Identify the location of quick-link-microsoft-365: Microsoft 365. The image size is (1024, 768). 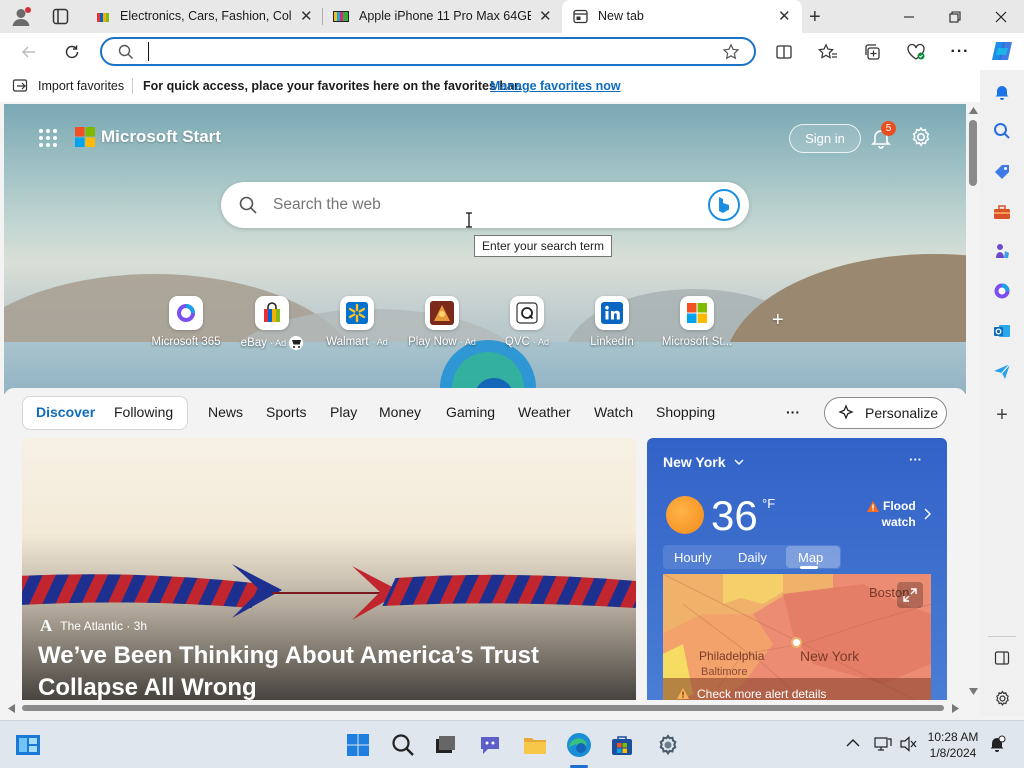
(186, 322).